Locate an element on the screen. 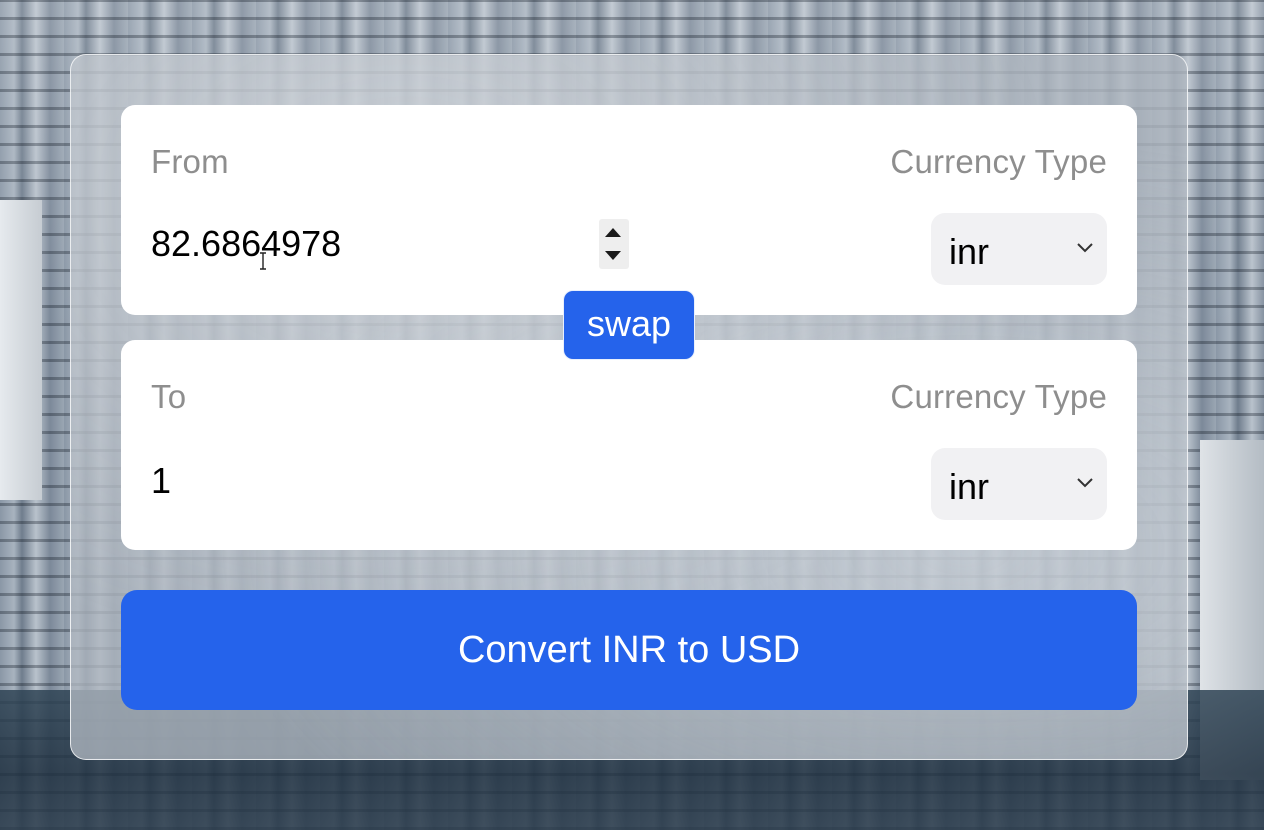 This screenshot has width=1264, height=830. to-label: To is located at coordinates (169, 396).